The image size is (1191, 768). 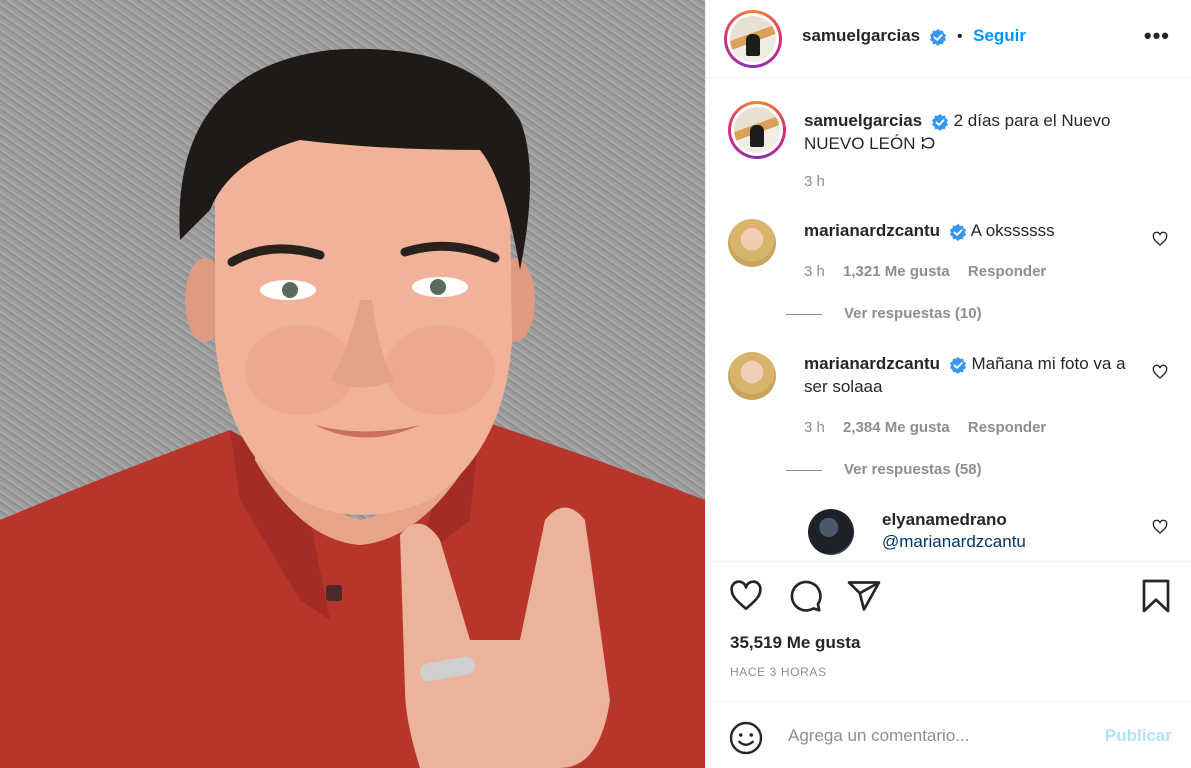 I want to click on reply-username: elyanamedrano, so click(x=1007, y=520).